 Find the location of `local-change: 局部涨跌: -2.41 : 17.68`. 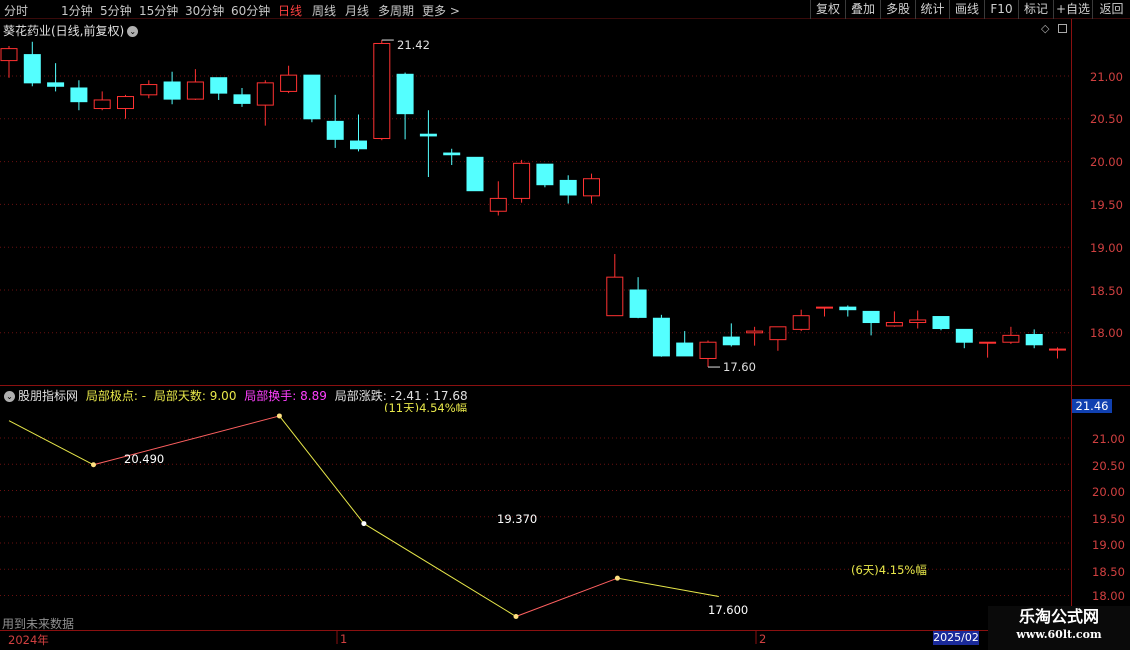

local-change: 局部涨跌: -2.41 : 17.68 is located at coordinates (401, 396).